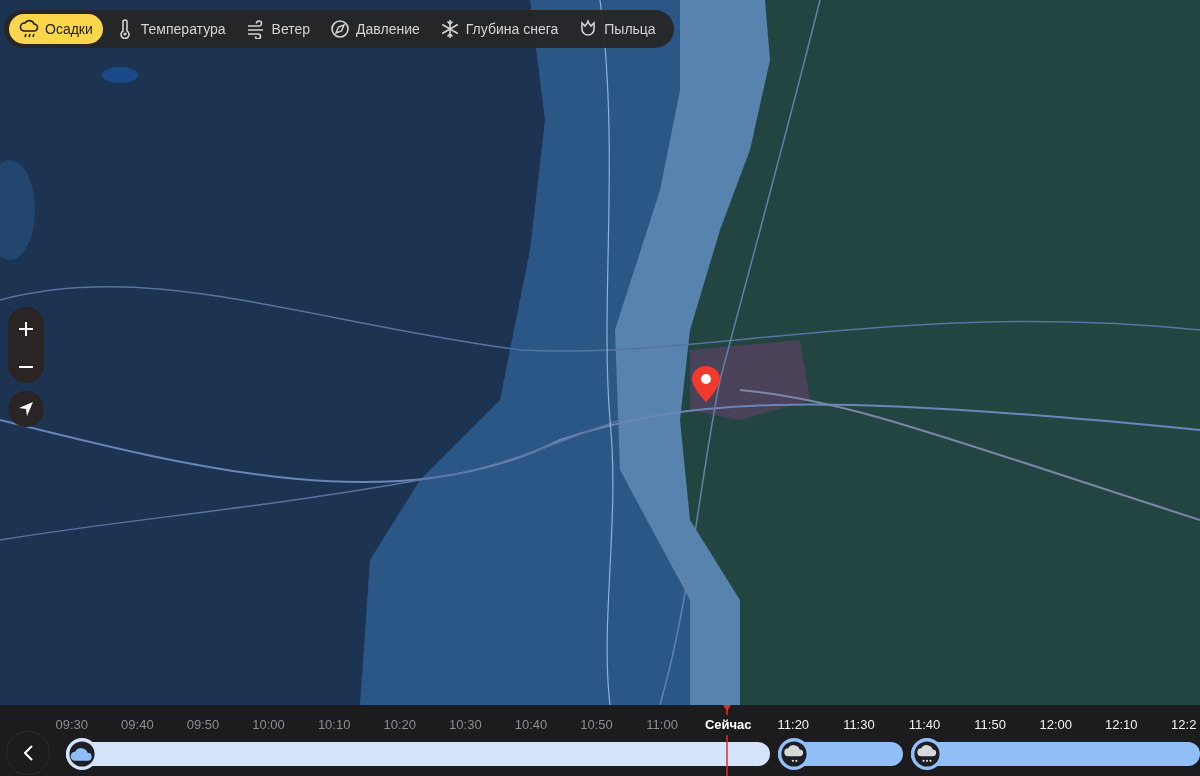 The width and height of the screenshot is (1200, 776). I want to click on time-label: 10:10, so click(334, 725).